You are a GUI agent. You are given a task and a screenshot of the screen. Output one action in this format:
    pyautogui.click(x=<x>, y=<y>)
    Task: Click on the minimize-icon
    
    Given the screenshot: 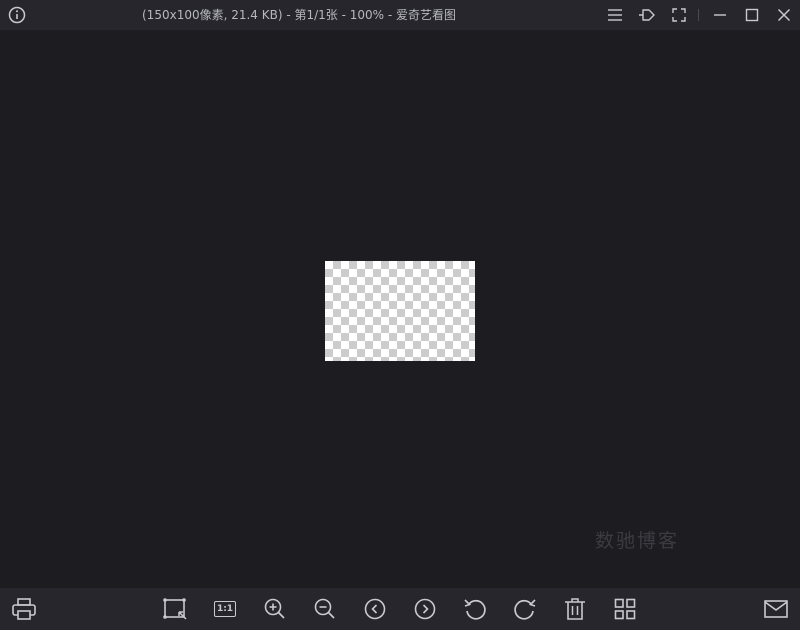 What is the action you would take?
    pyautogui.click(x=720, y=15)
    